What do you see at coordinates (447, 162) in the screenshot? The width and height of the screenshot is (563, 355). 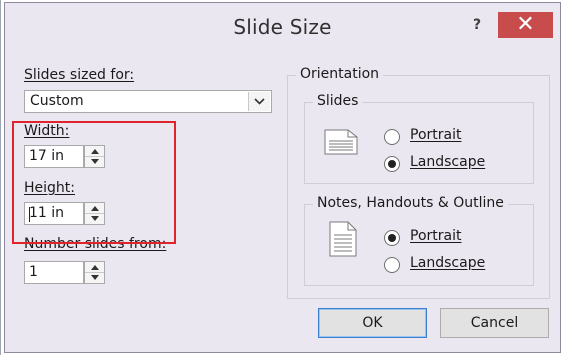 I see `slides-landscape-label: Landscape` at bounding box center [447, 162].